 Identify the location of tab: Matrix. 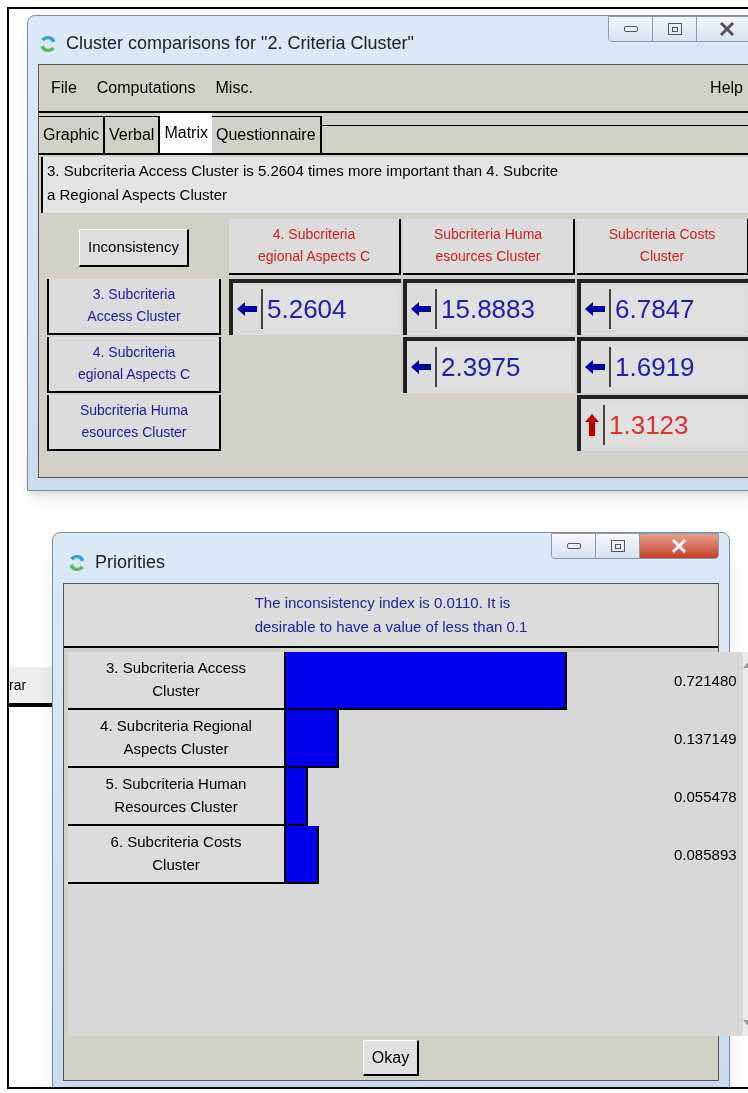
(186, 133).